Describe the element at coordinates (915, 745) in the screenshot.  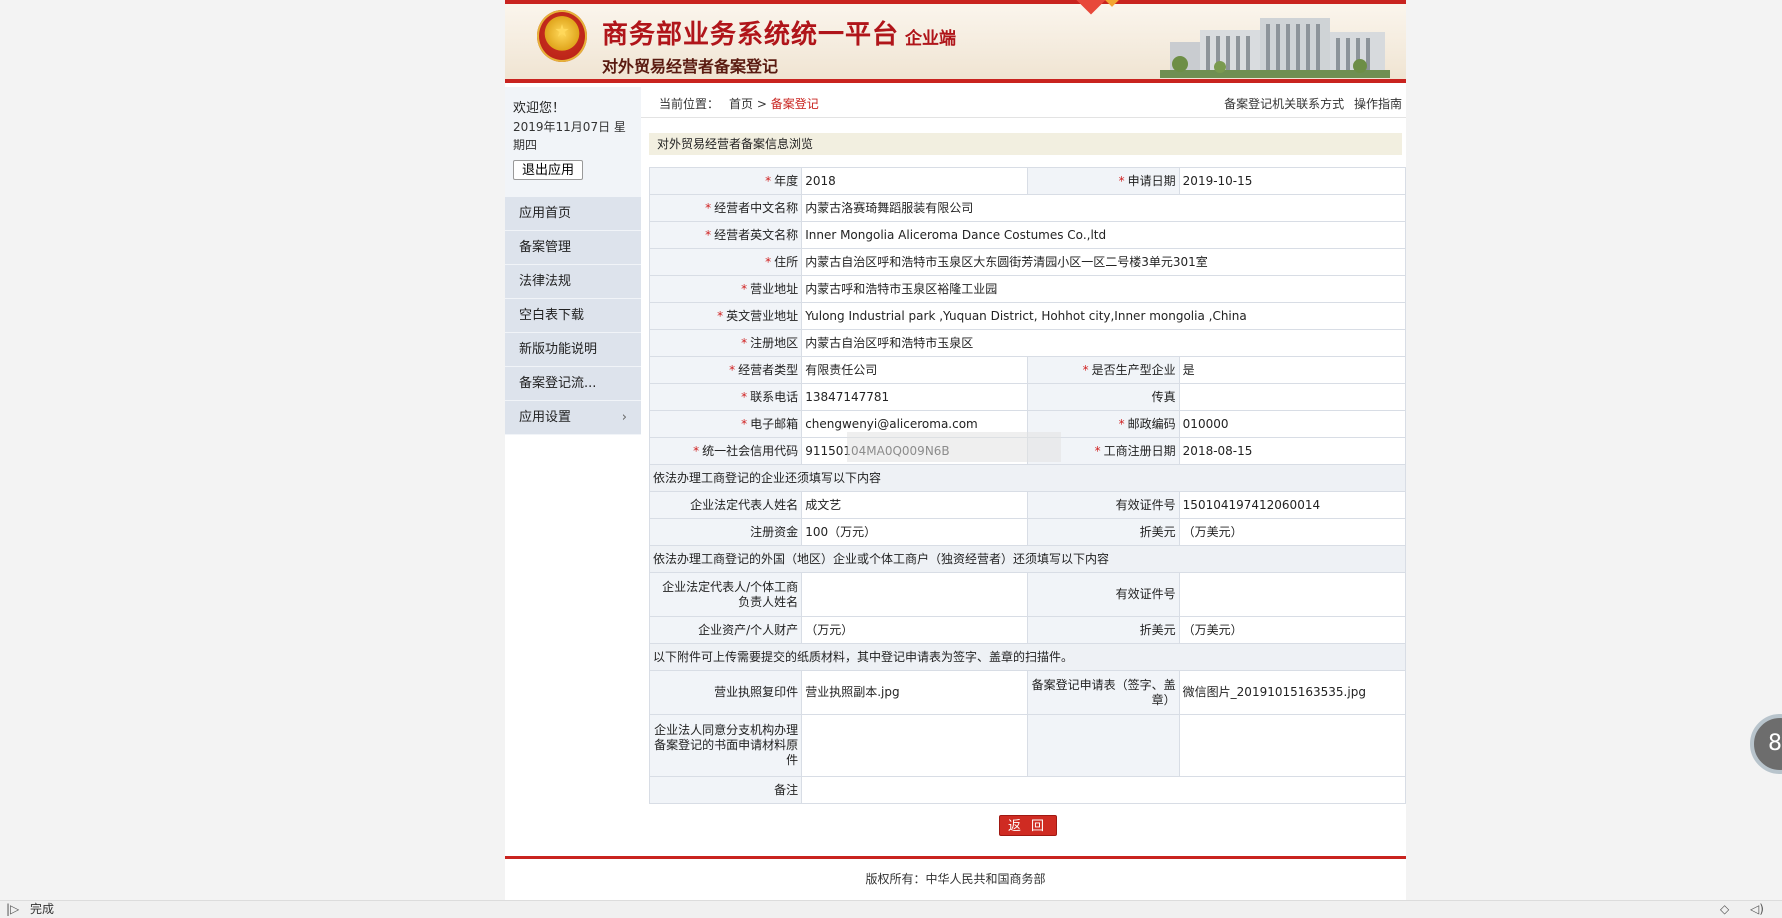
I see `attachment-branch` at that location.